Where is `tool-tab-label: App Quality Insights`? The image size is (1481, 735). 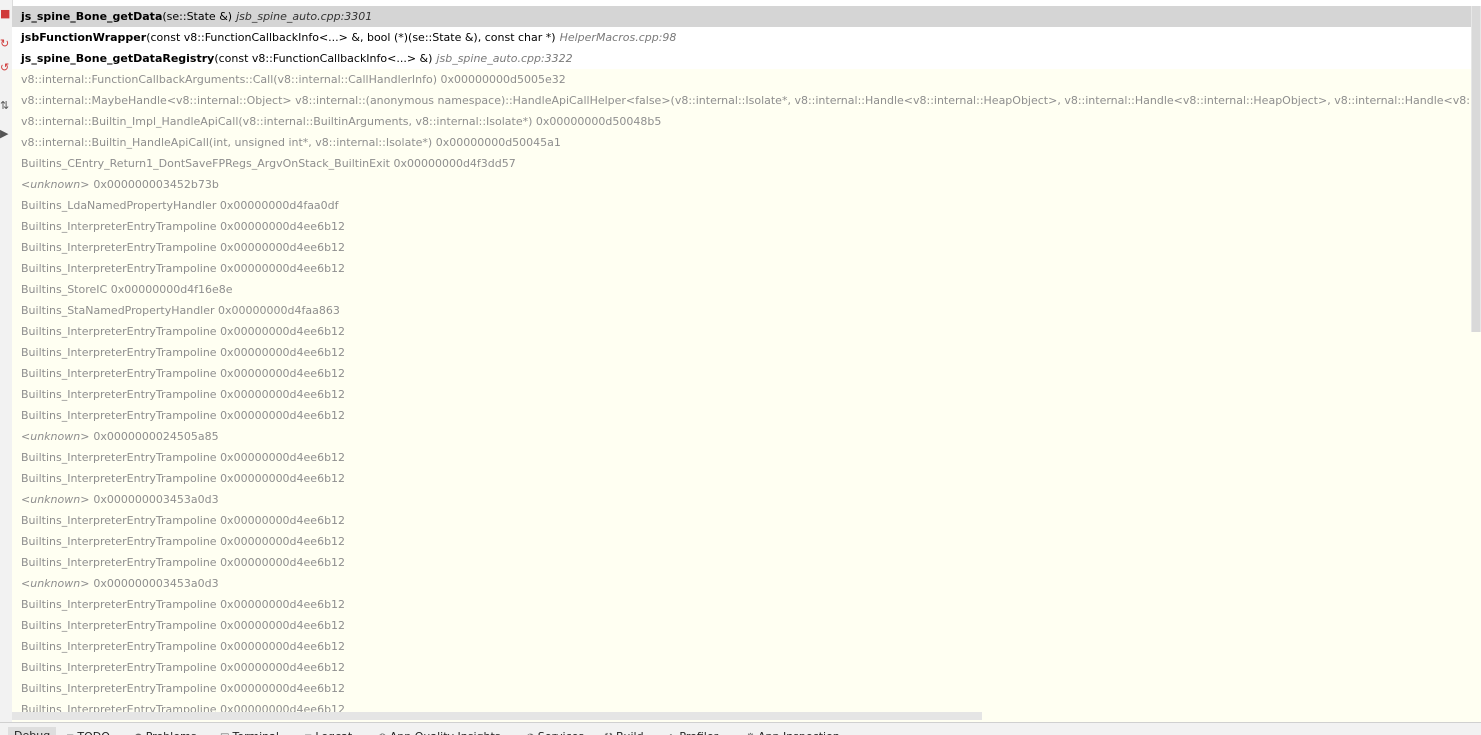 tool-tab-label: App Quality Insights is located at coordinates (445, 732).